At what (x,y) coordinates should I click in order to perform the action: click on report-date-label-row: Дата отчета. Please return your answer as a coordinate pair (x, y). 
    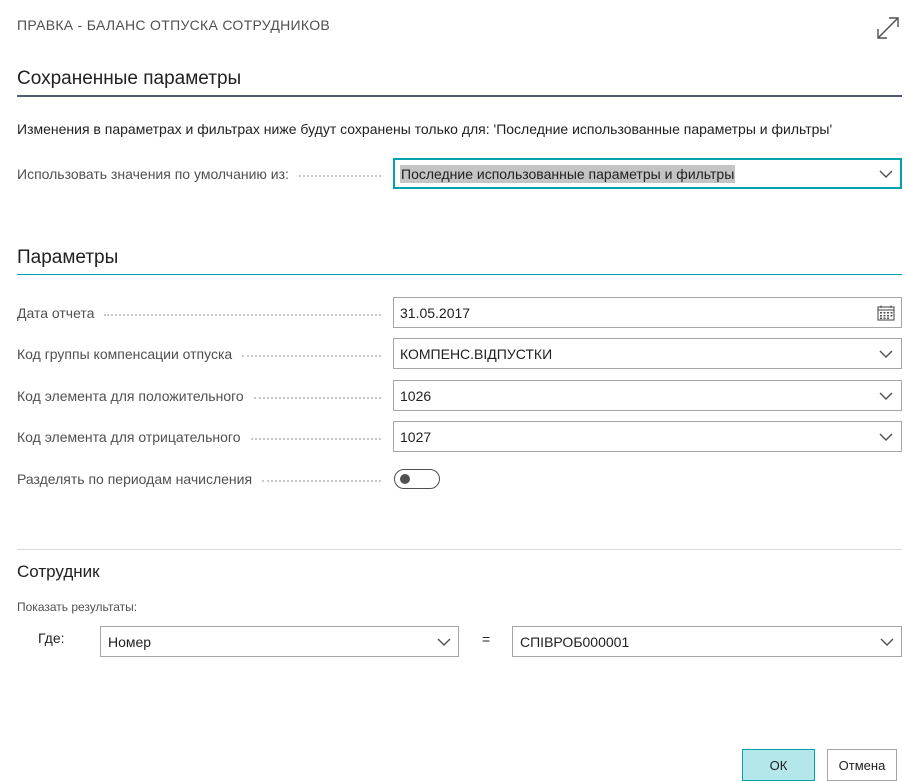
    Looking at the image, I should click on (202, 313).